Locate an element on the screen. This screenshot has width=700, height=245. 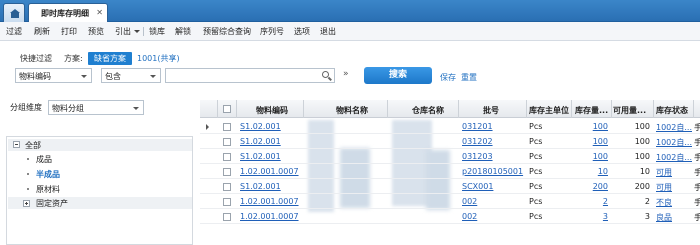
home-tab is located at coordinates (14, 12).